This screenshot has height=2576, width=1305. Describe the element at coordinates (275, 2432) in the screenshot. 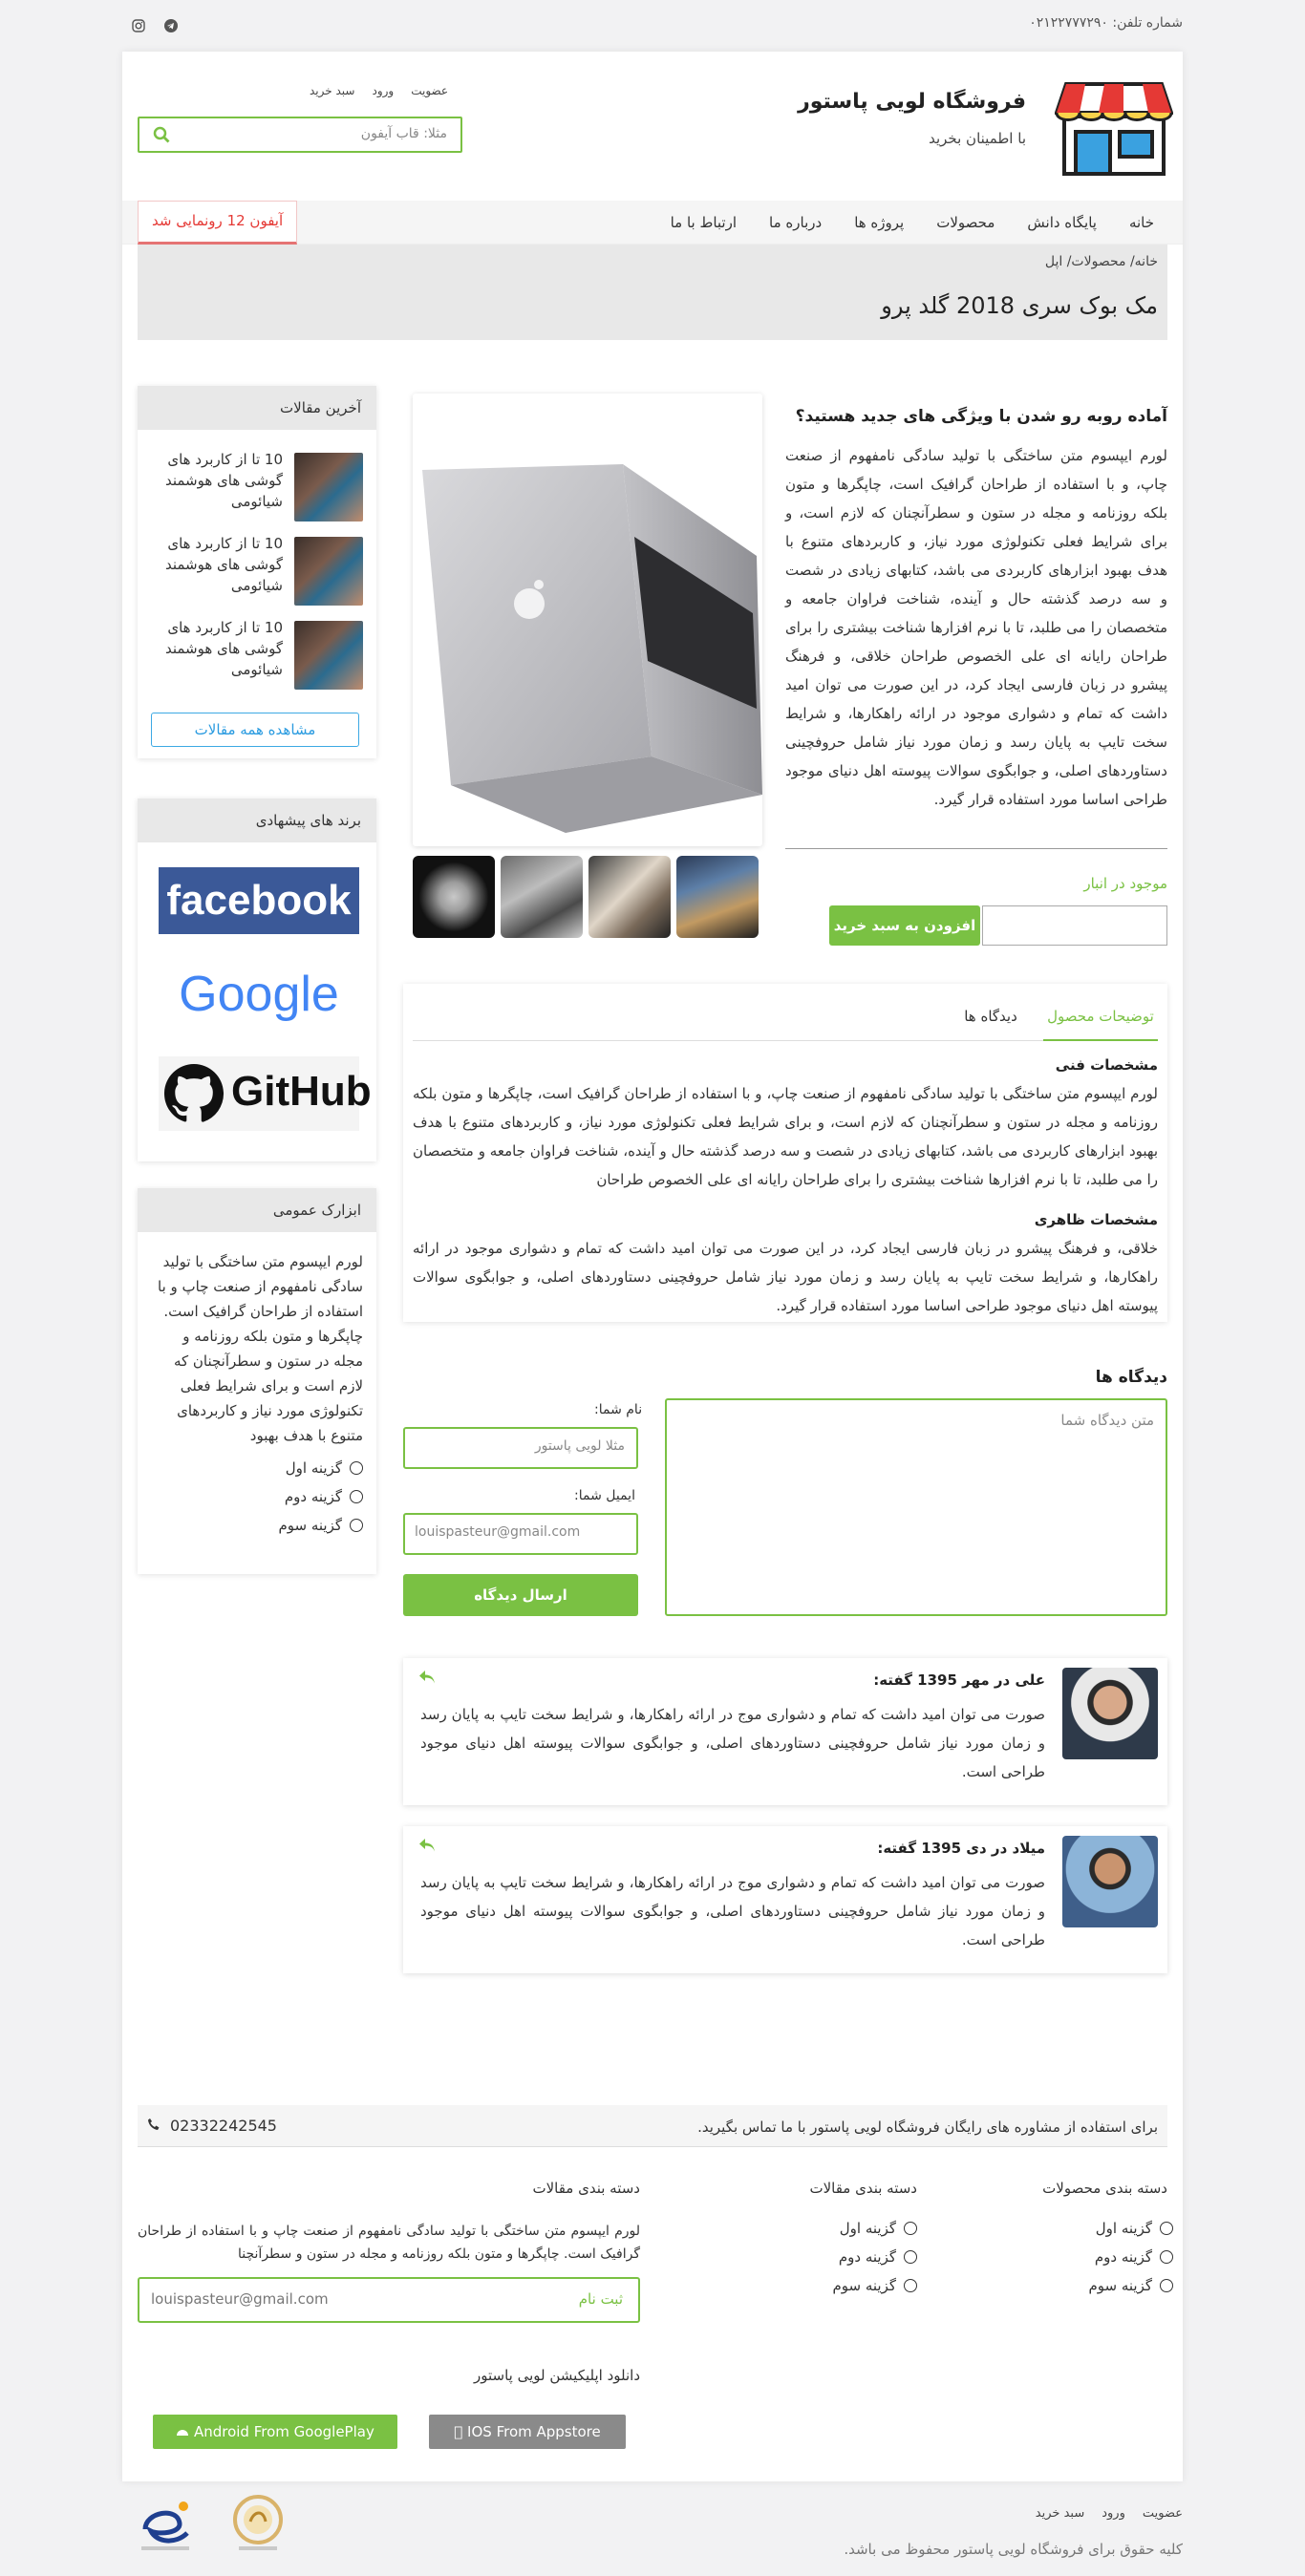

I see `android-download-button: Android From GooglePlay` at that location.